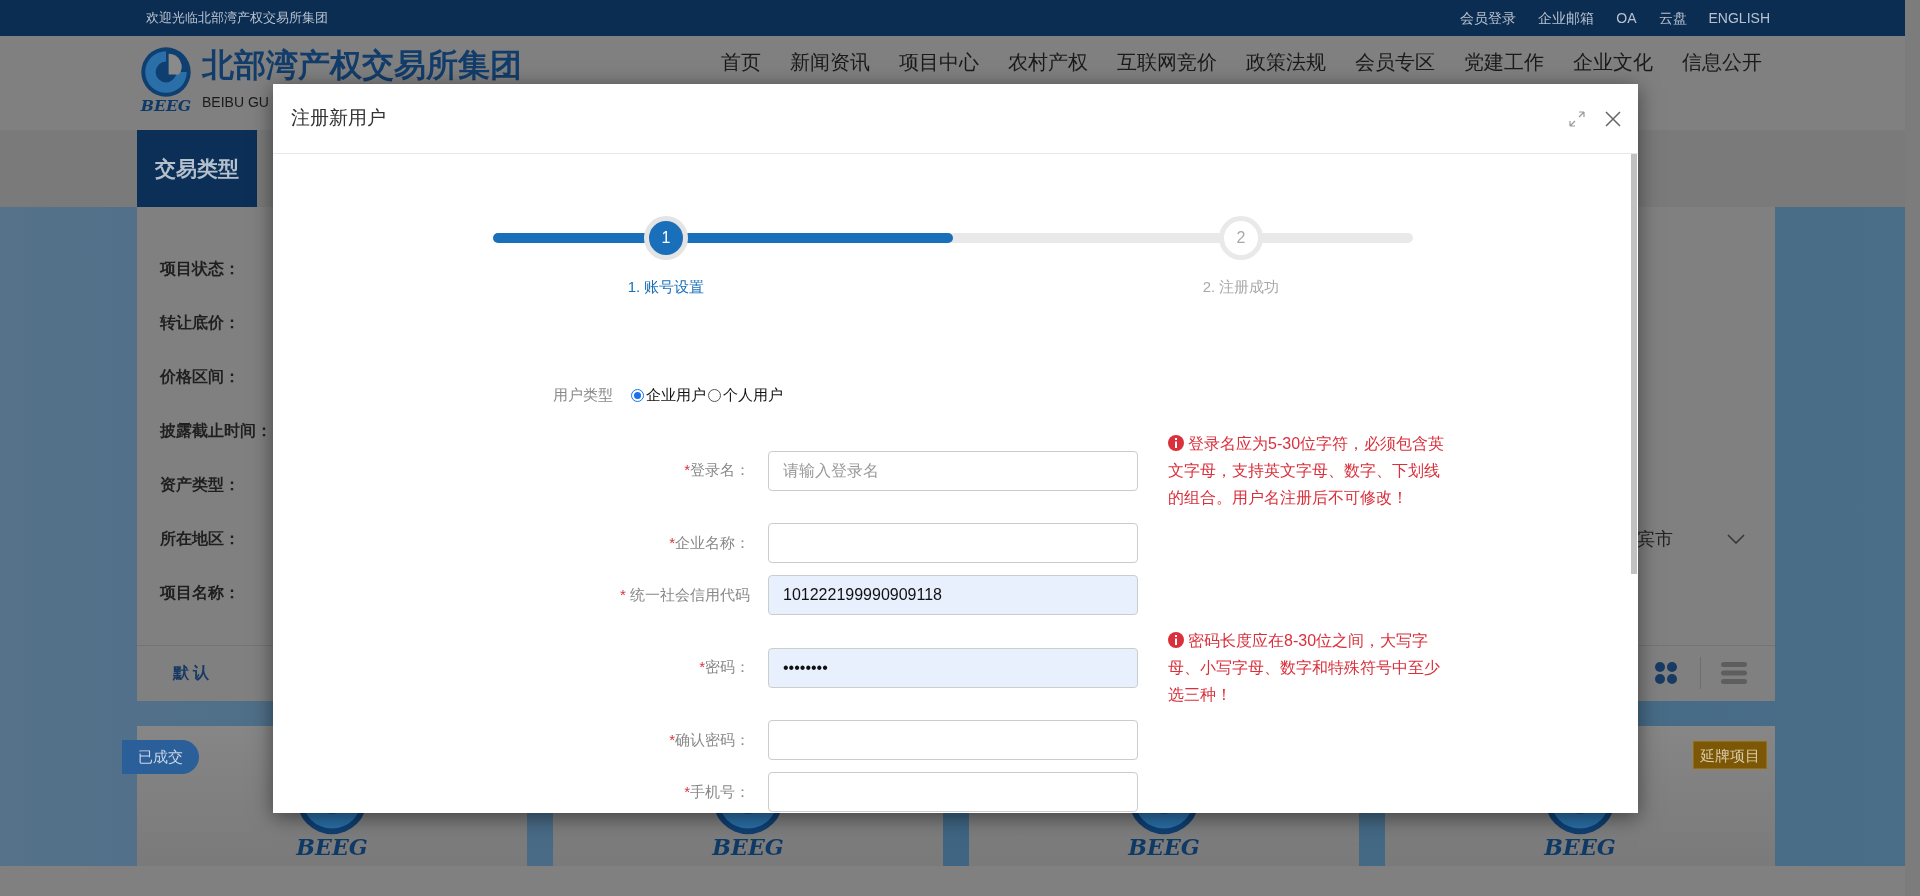  What do you see at coordinates (1241, 287) in the screenshot?
I see `step-label: 2. 注册成功` at bounding box center [1241, 287].